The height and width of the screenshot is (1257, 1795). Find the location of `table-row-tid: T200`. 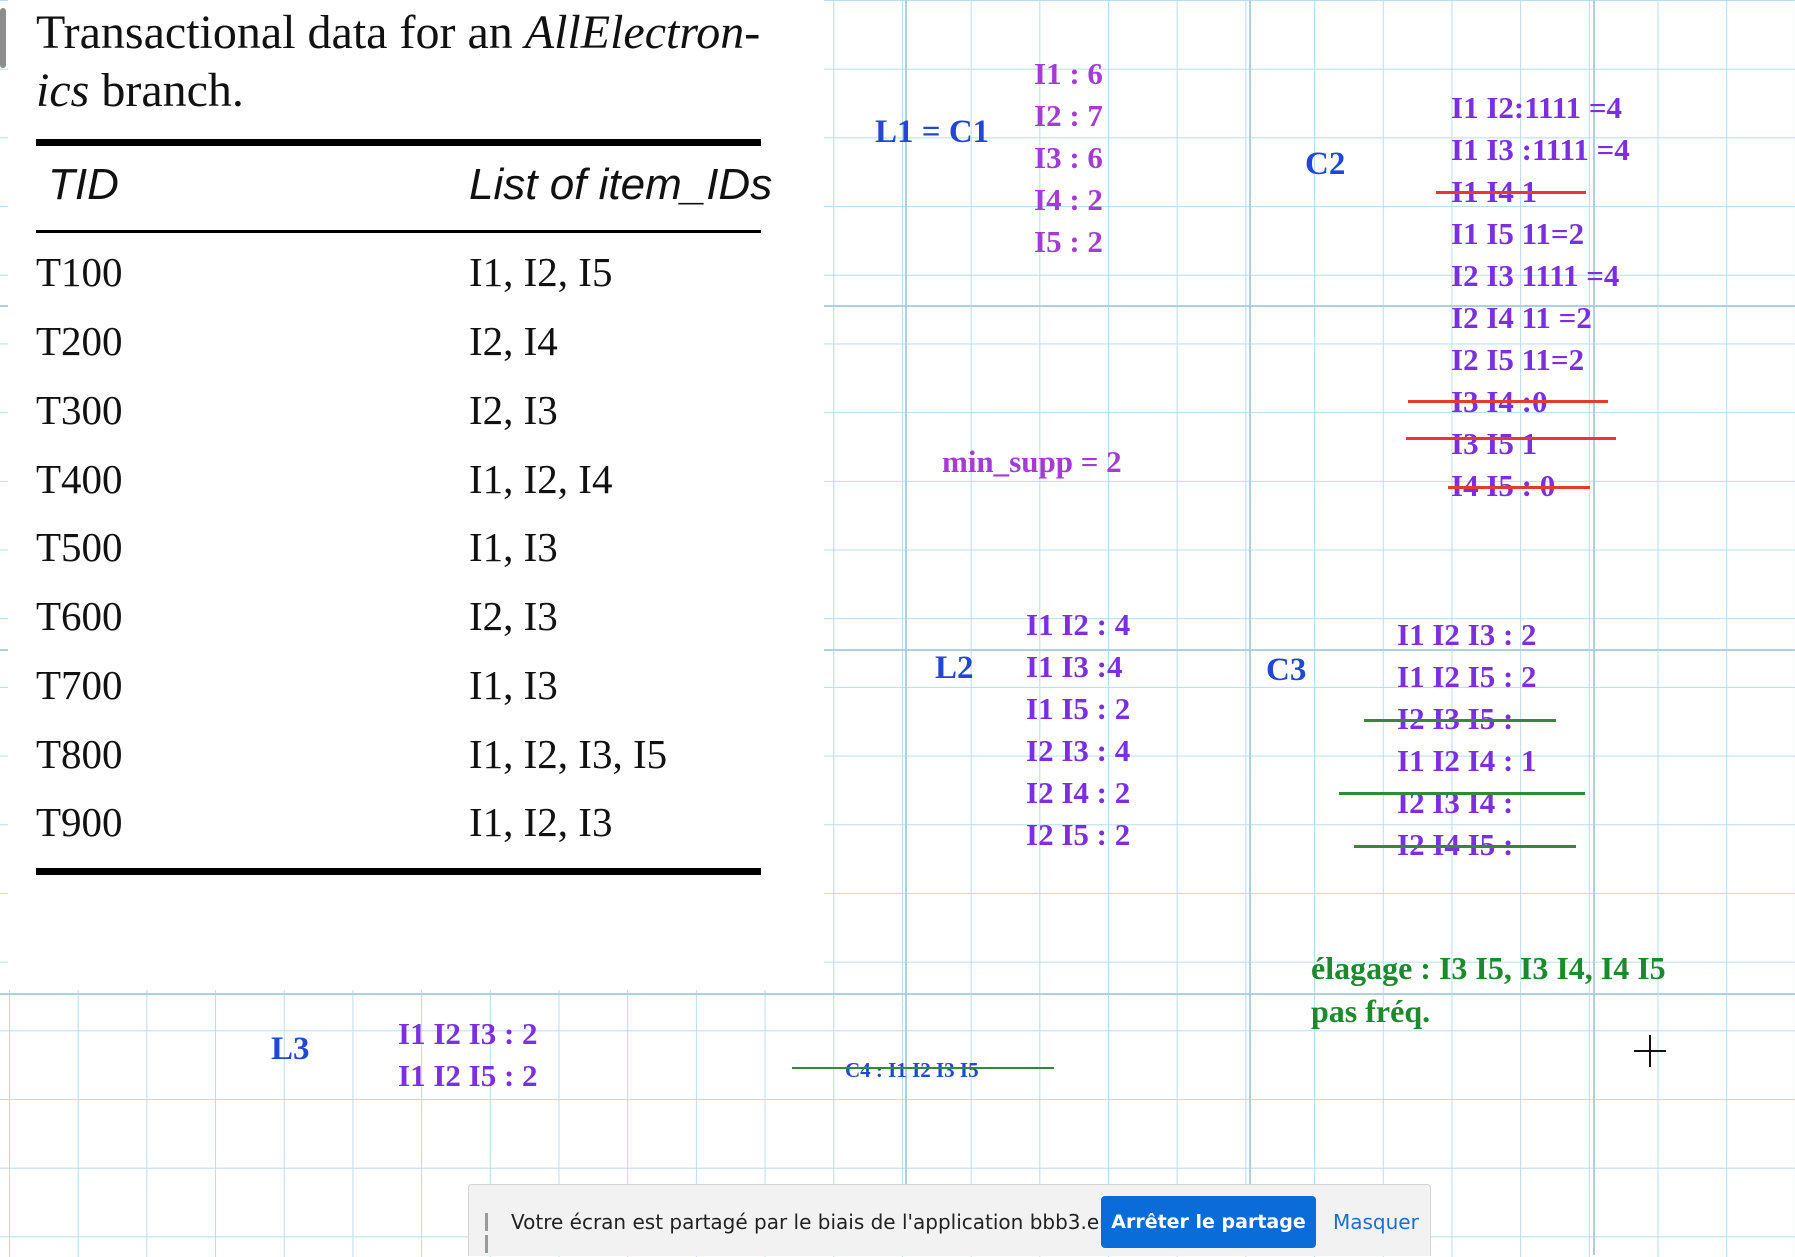

table-row-tid: T200 is located at coordinates (79, 341).